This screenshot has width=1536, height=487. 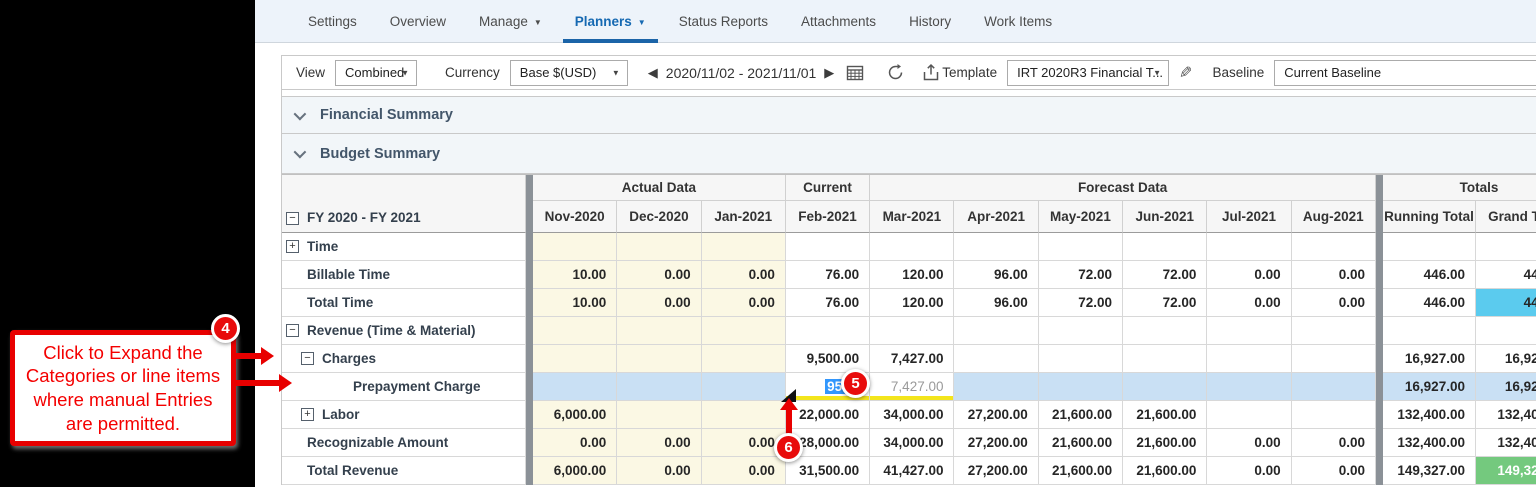 What do you see at coordinates (828, 471) in the screenshot?
I see `value-cell: 31,500.00` at bounding box center [828, 471].